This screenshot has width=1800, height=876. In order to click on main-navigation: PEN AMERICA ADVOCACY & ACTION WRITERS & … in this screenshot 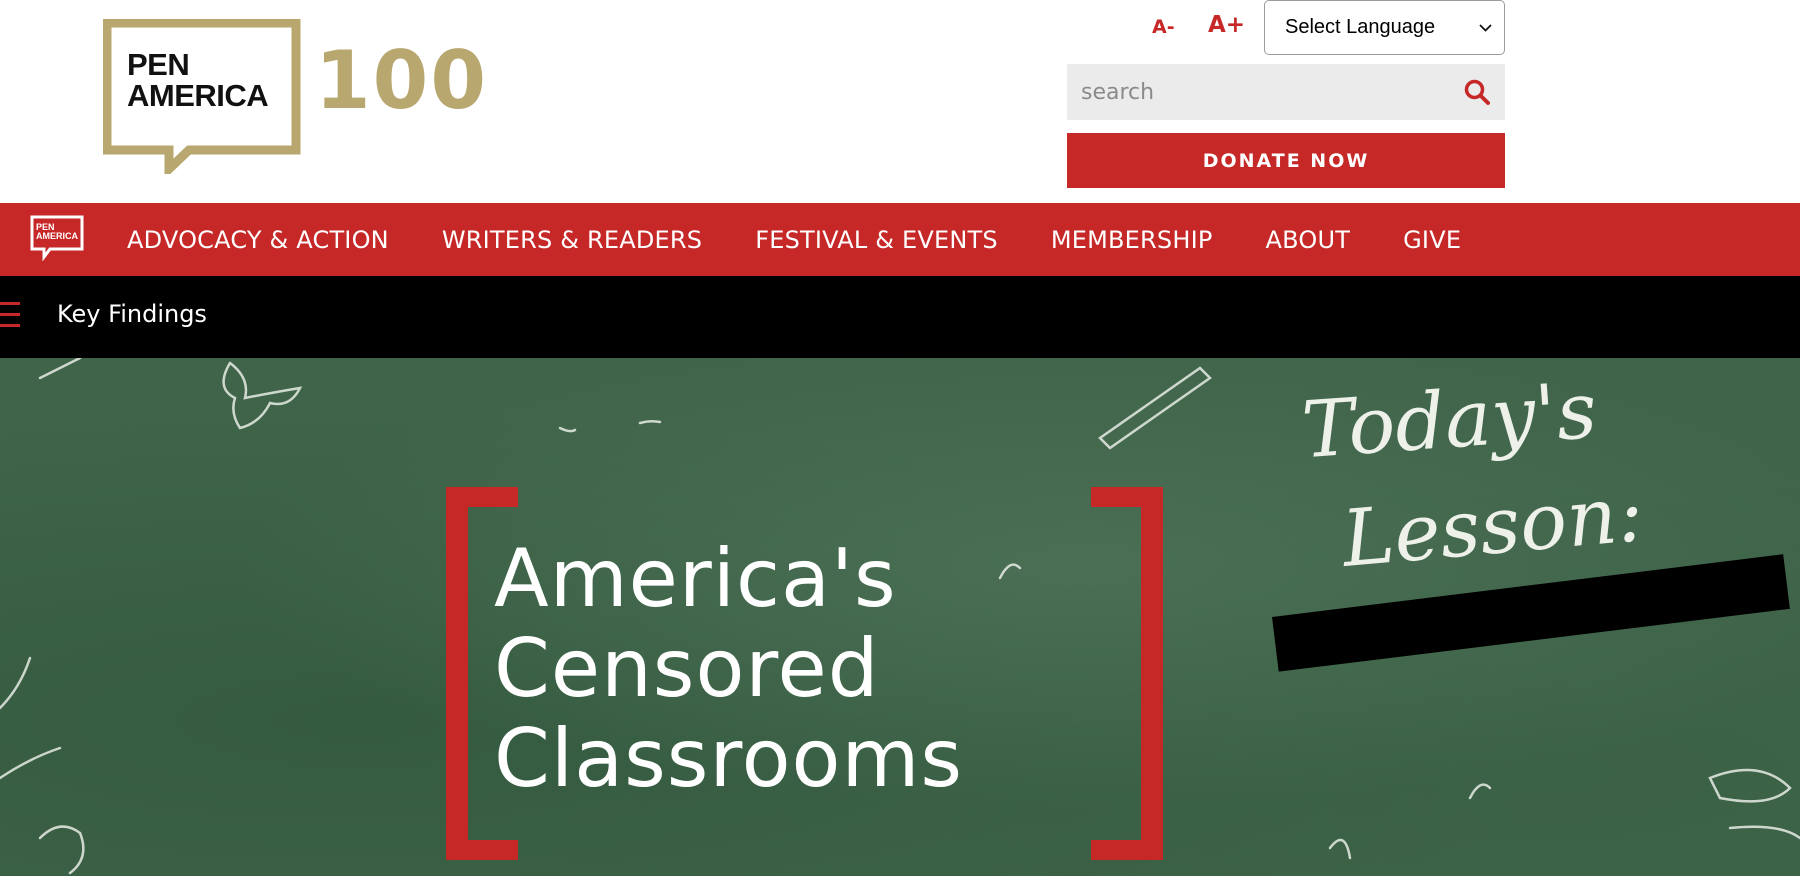, I will do `click(900, 239)`.